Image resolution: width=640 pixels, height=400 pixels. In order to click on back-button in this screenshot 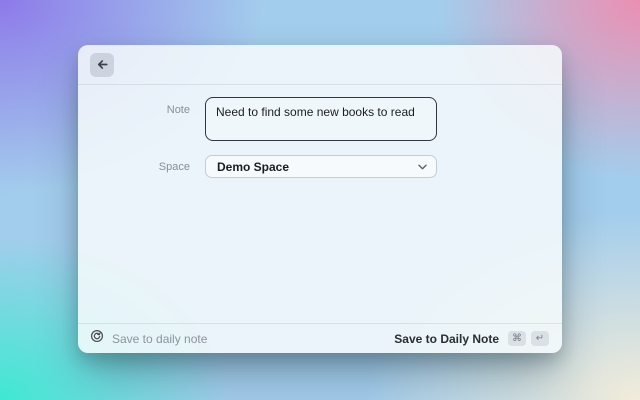, I will do `click(102, 64)`.